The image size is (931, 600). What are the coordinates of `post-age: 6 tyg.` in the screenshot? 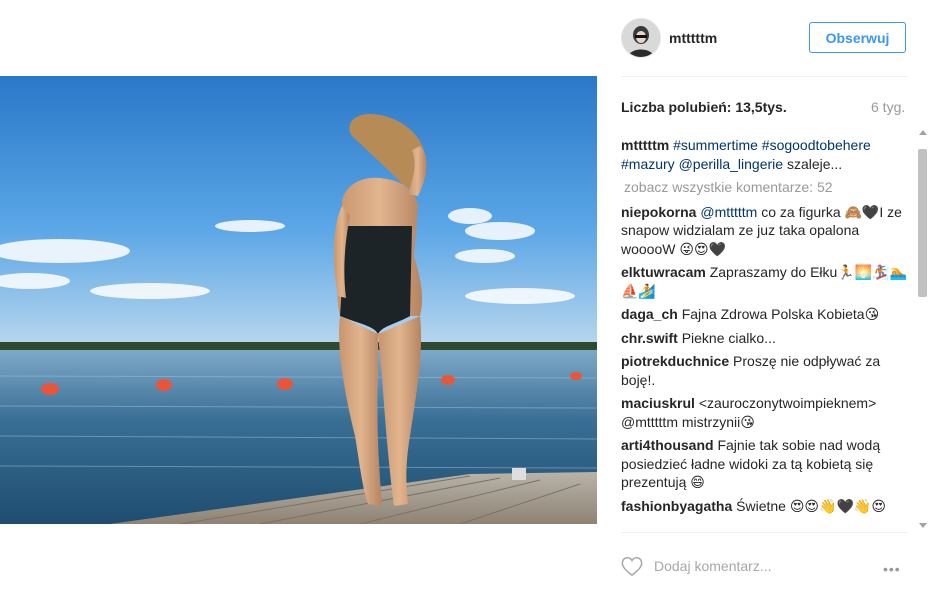 It's located at (888, 107).